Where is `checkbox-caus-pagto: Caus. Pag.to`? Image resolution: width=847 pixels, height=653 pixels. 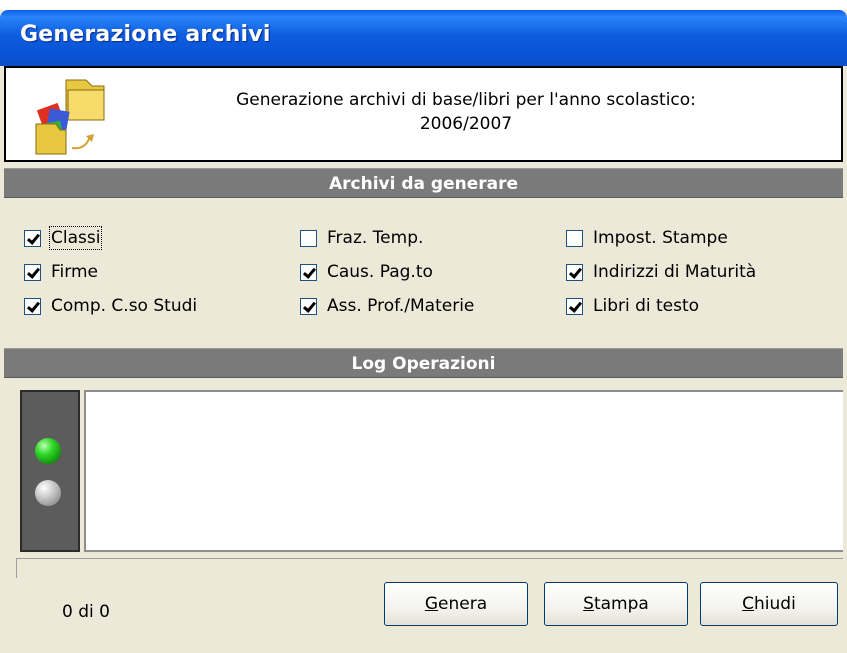
checkbox-caus-pagto: Caus. Pag.to is located at coordinates (366, 272).